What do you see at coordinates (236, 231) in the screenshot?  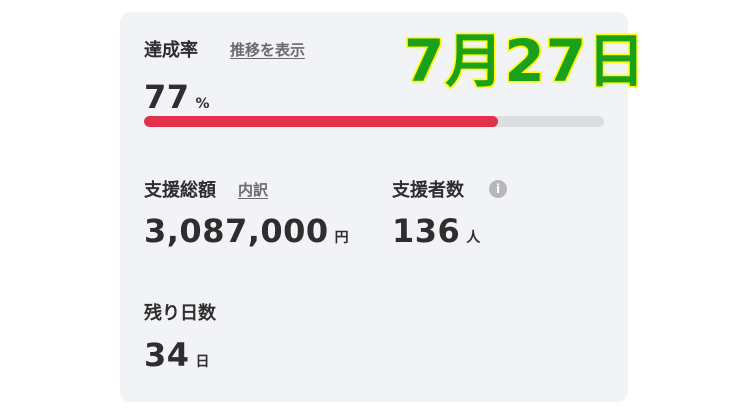 I see `total-support-value: 3,087,000` at bounding box center [236, 231].